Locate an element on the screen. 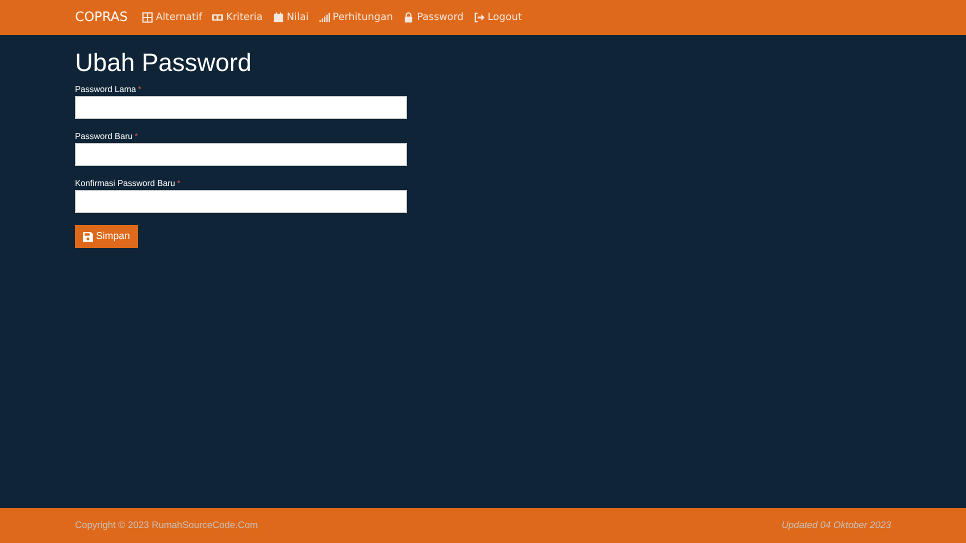  nav-link: Nilai is located at coordinates (290, 17).